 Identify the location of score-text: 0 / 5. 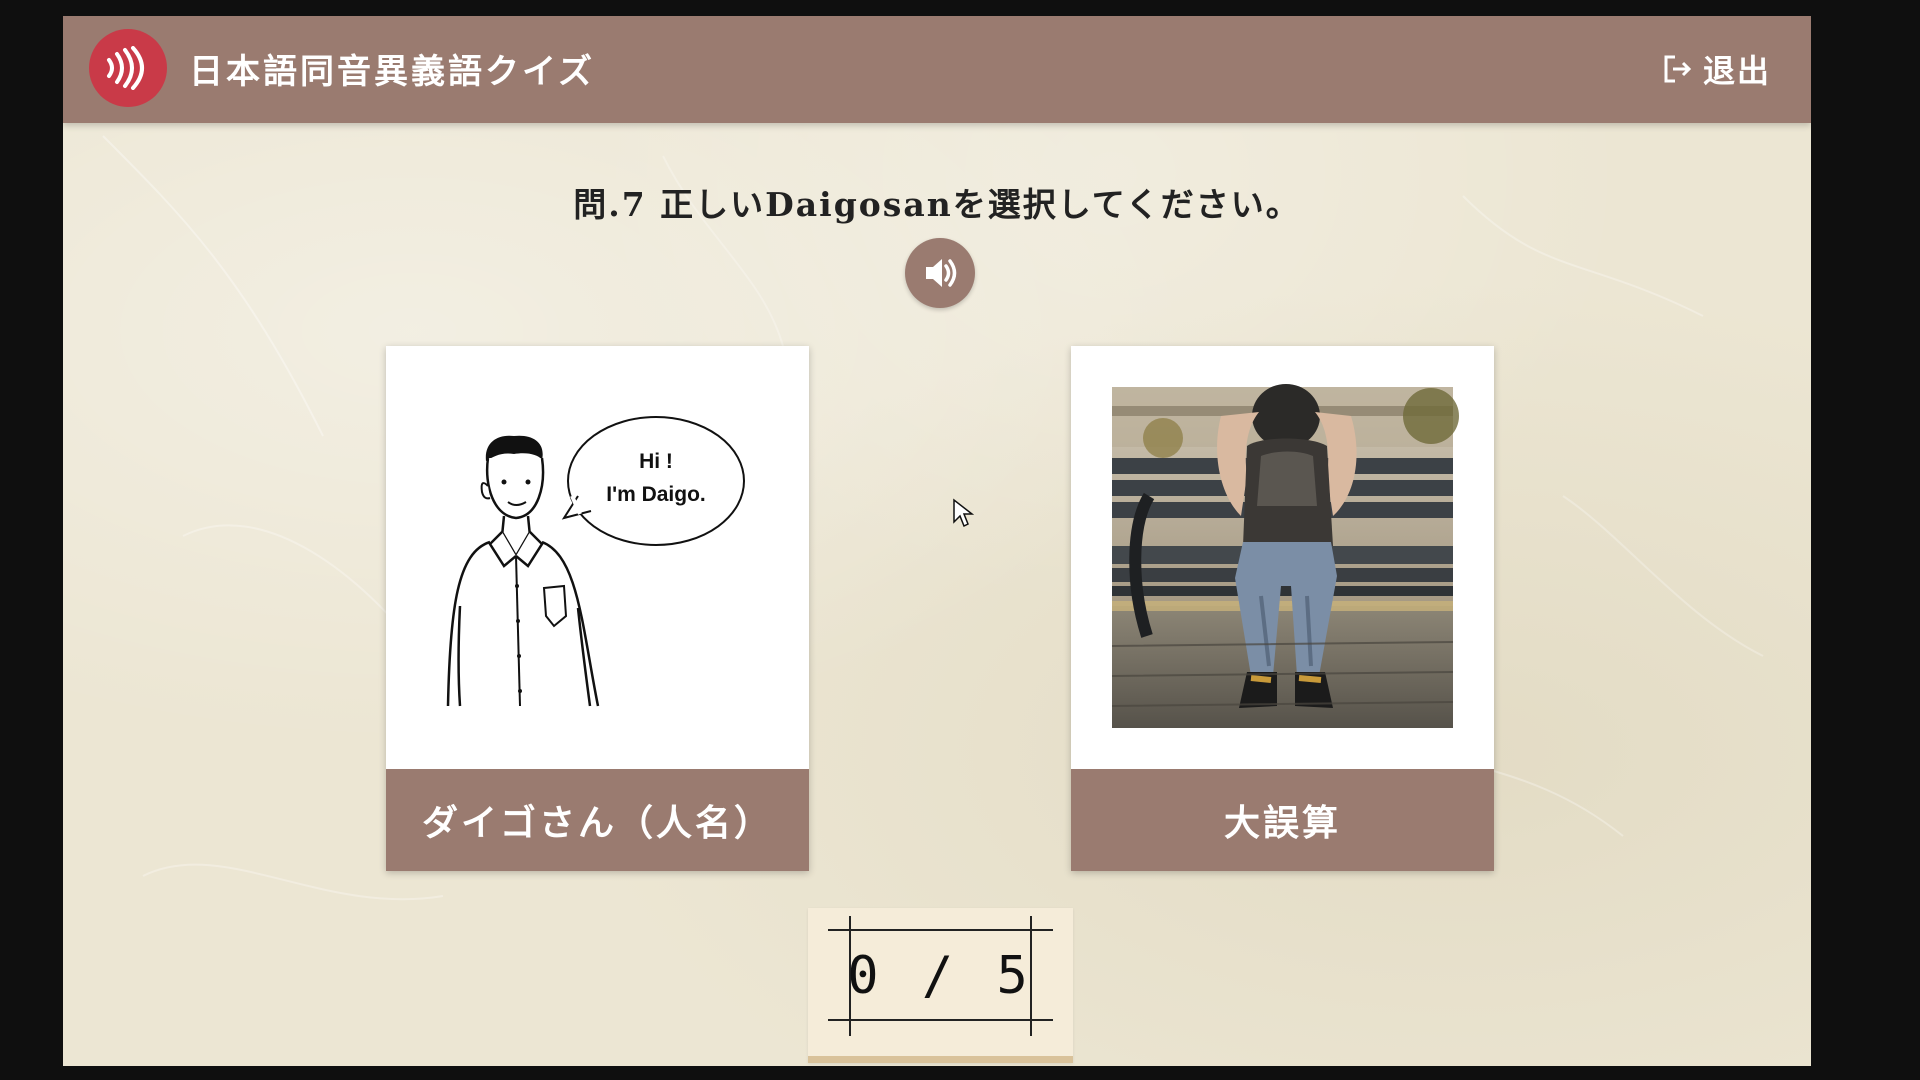
(940, 976).